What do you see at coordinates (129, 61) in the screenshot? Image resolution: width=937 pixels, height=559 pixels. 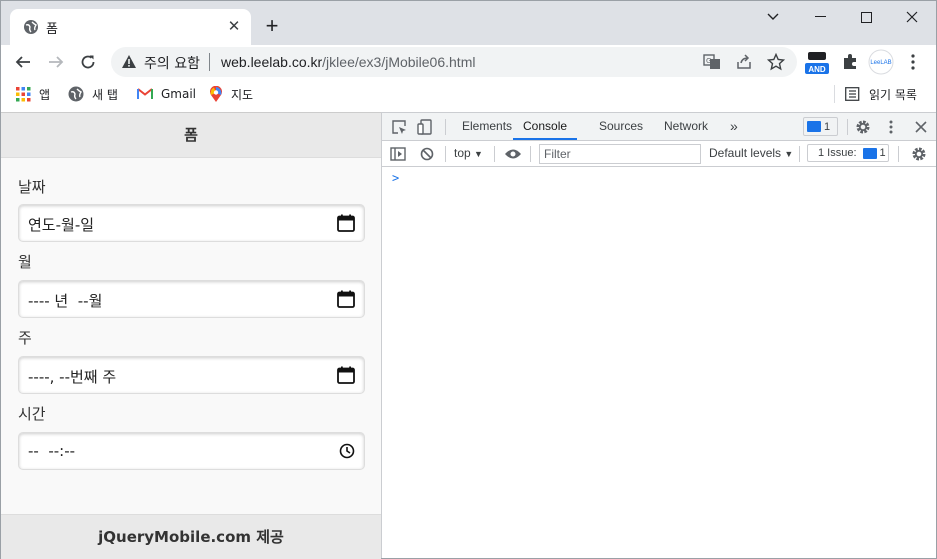 I see `warning-icon` at bounding box center [129, 61].